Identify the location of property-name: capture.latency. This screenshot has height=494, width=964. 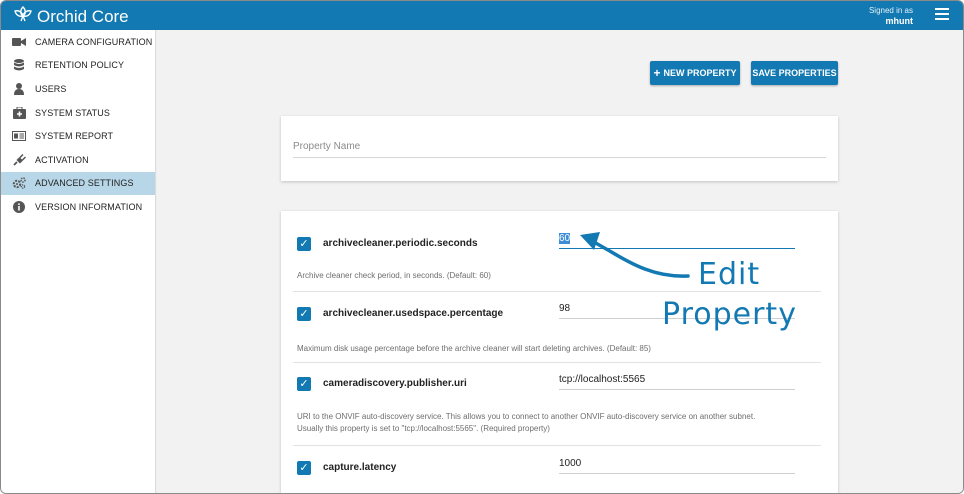
(360, 467).